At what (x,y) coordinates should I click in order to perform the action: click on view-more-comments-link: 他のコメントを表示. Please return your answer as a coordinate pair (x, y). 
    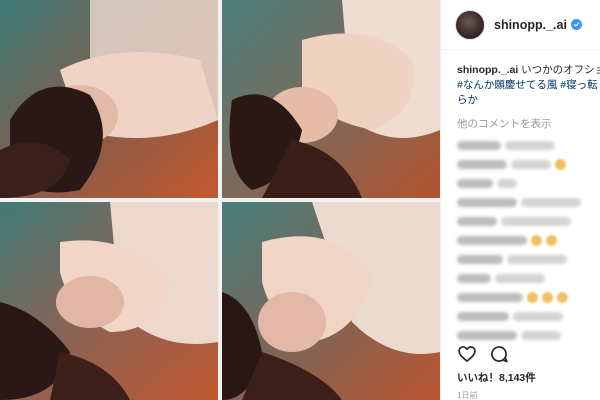
    Looking at the image, I should click on (520, 119).